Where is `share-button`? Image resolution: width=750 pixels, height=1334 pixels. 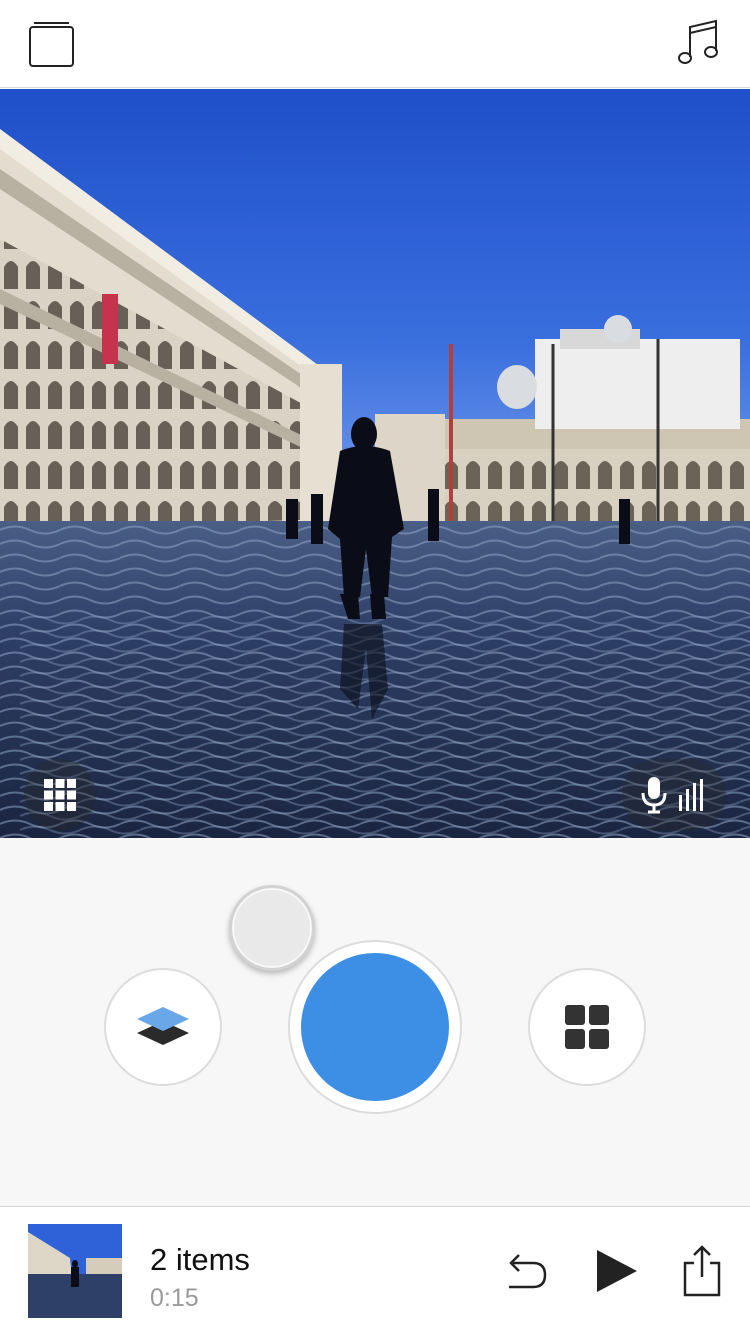
share-button is located at coordinates (702, 1271).